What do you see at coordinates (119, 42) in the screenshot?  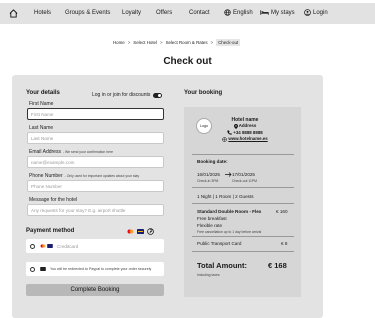 I see `breadcrumb-home: Home` at bounding box center [119, 42].